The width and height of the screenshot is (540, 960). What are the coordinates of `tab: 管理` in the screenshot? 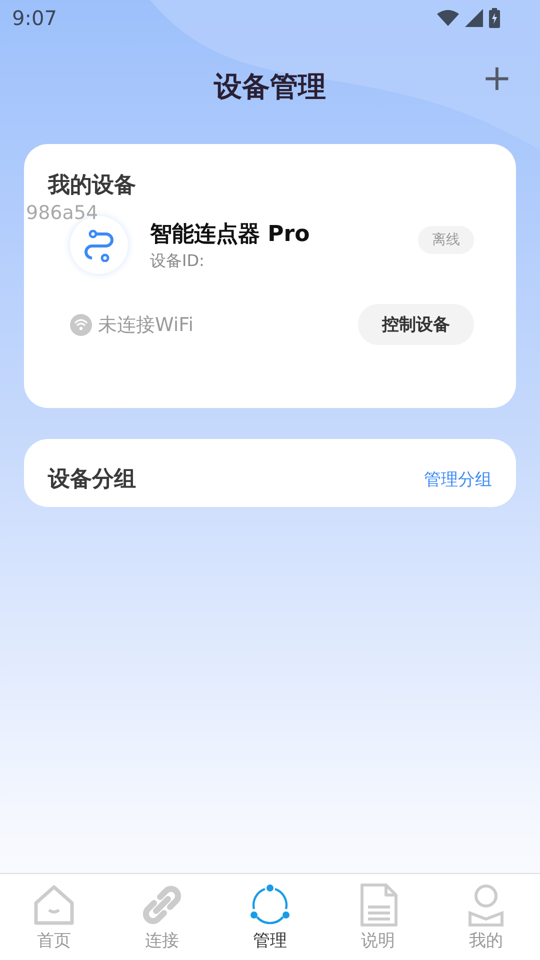 It's located at (270, 917).